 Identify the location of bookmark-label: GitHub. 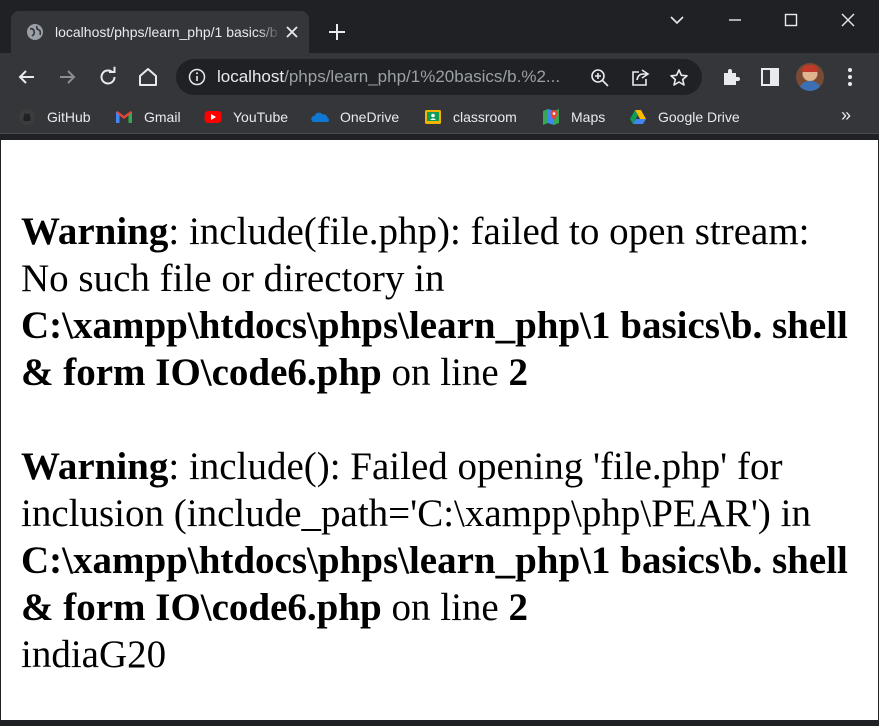
(69, 117).